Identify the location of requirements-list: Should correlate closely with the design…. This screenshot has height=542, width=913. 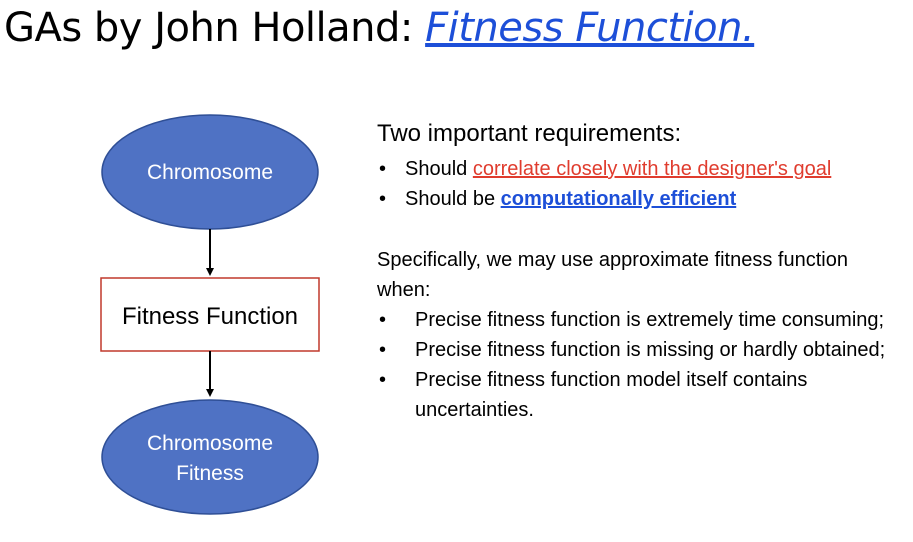
(604, 184).